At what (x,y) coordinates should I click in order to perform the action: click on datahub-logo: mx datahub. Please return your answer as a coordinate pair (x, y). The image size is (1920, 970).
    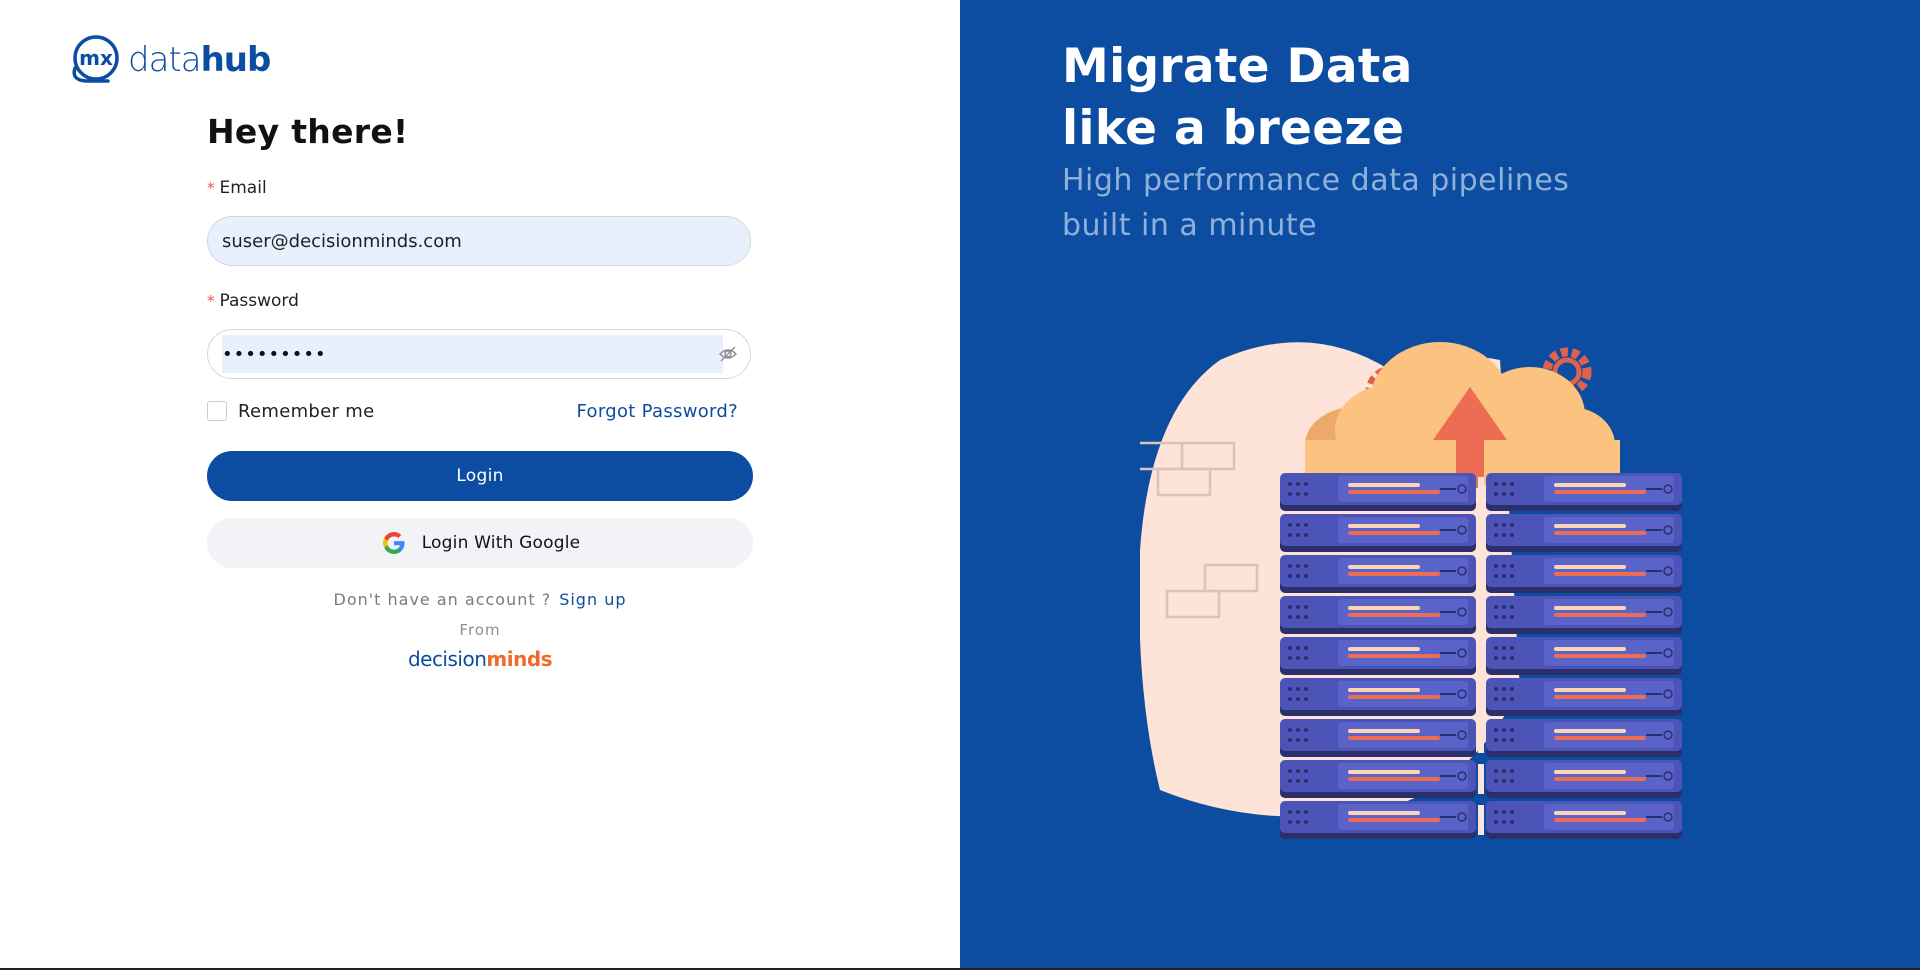
    Looking at the image, I should click on (169, 60).